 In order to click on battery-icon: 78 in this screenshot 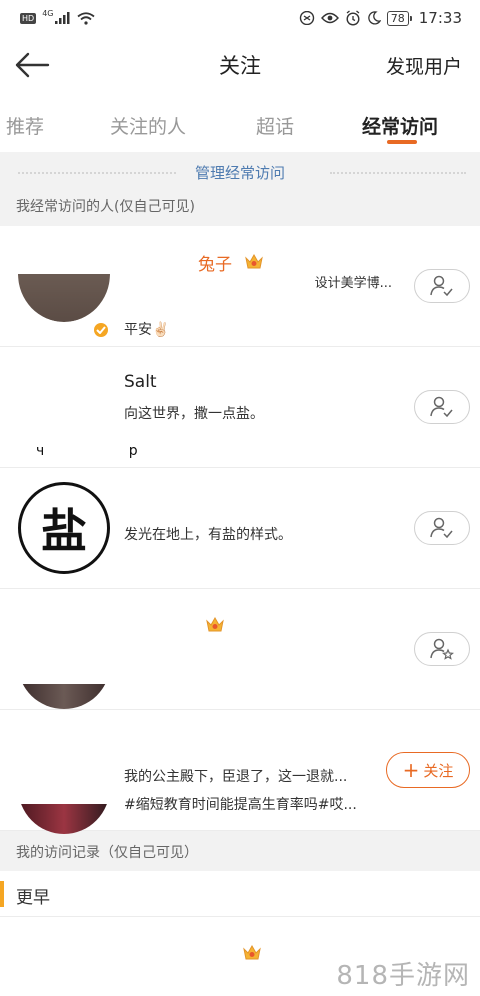, I will do `click(399, 18)`.